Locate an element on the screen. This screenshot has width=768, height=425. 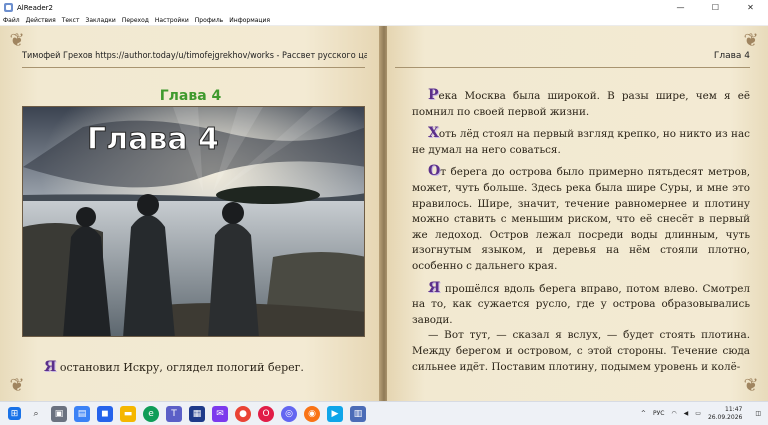
minimize-button: — is located at coordinates (680, 7).